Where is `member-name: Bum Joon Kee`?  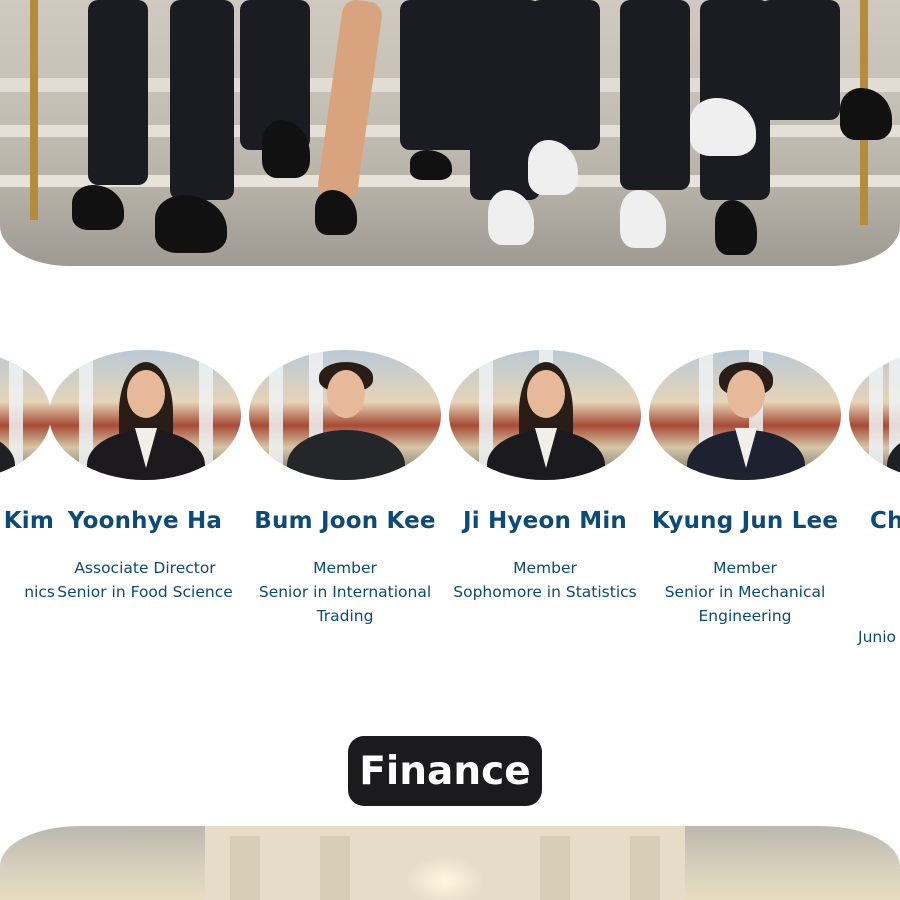
member-name: Bum Joon Kee is located at coordinates (345, 521).